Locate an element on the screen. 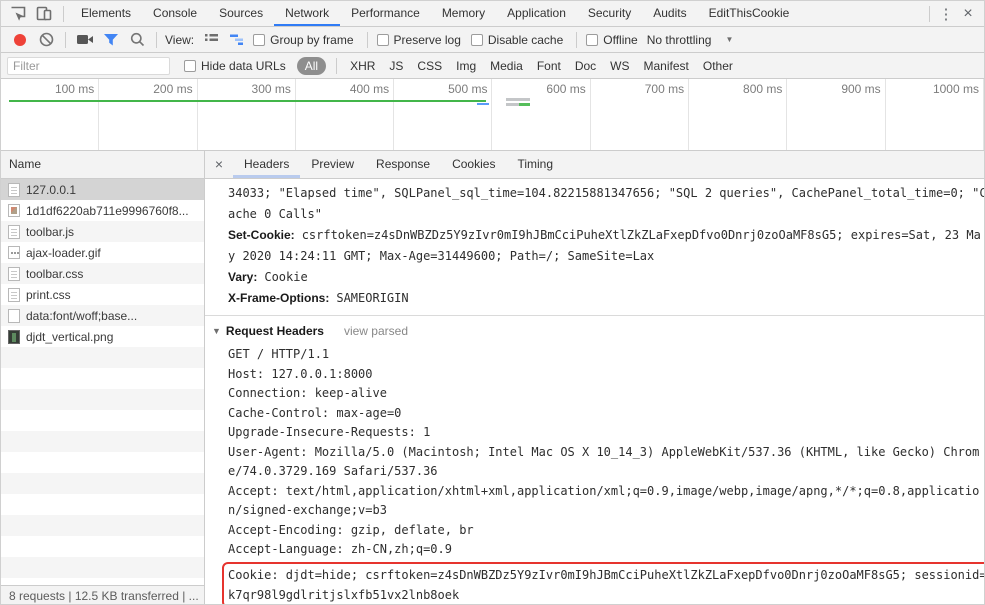 The height and width of the screenshot is (605, 985). tab-sources: Sources is located at coordinates (241, 13).